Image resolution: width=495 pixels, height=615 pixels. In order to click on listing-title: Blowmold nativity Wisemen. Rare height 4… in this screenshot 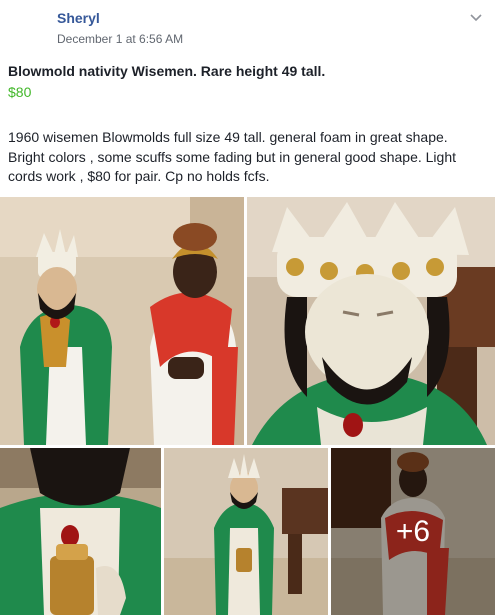, I will do `click(167, 71)`.